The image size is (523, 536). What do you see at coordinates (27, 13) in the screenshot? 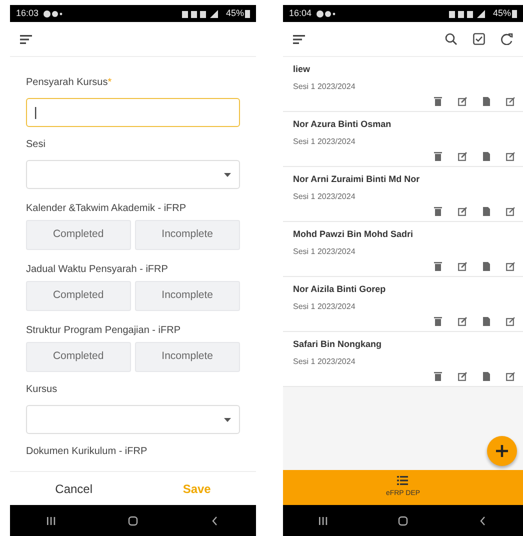
I see `status-time: 16:03` at bounding box center [27, 13].